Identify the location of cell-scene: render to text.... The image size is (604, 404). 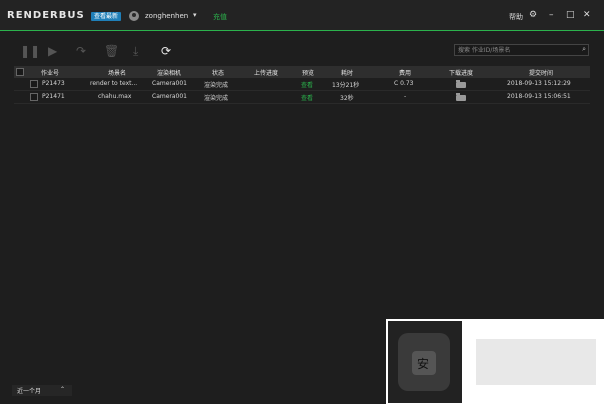
(114, 83).